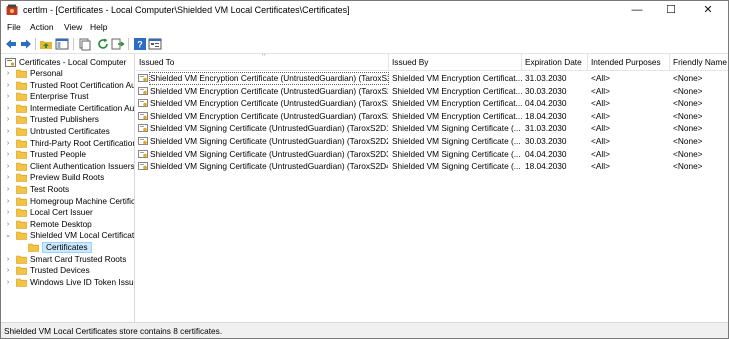 This screenshot has height=339, width=729. I want to click on tree-item-test-roots: › Test Roots, so click(67, 189).